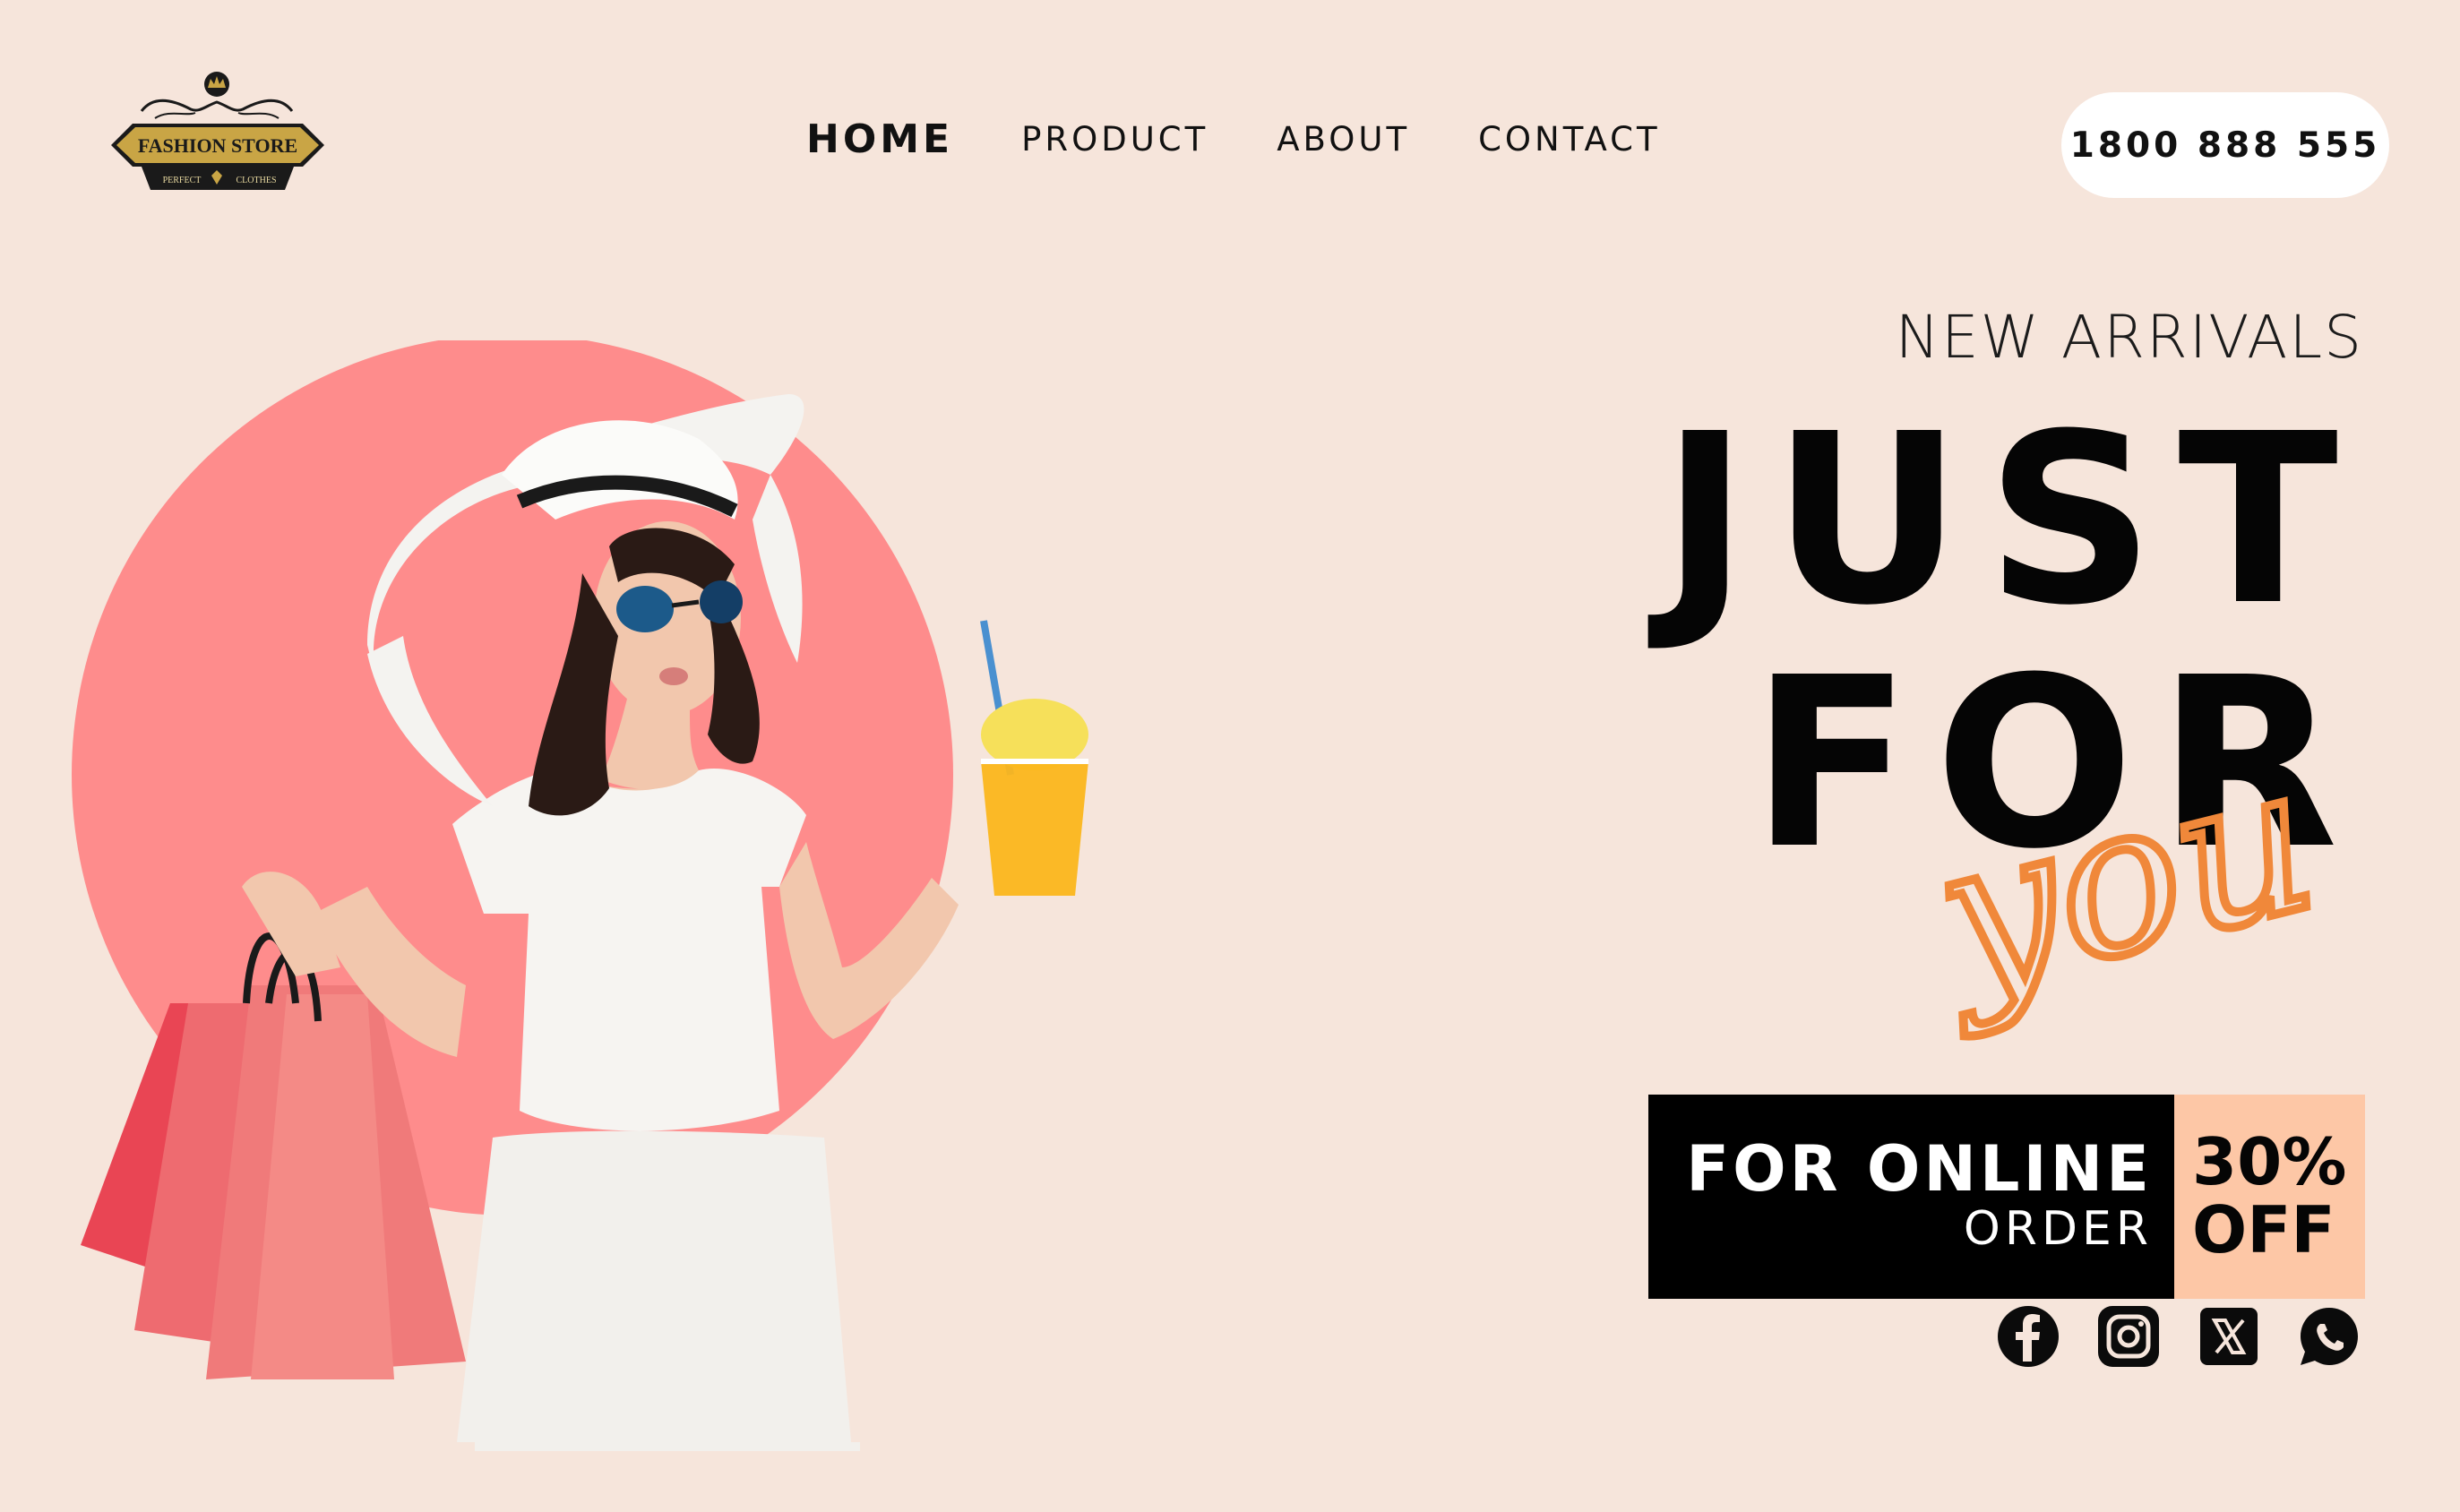  What do you see at coordinates (2128, 1337) in the screenshot?
I see `instagram-icon` at bounding box center [2128, 1337].